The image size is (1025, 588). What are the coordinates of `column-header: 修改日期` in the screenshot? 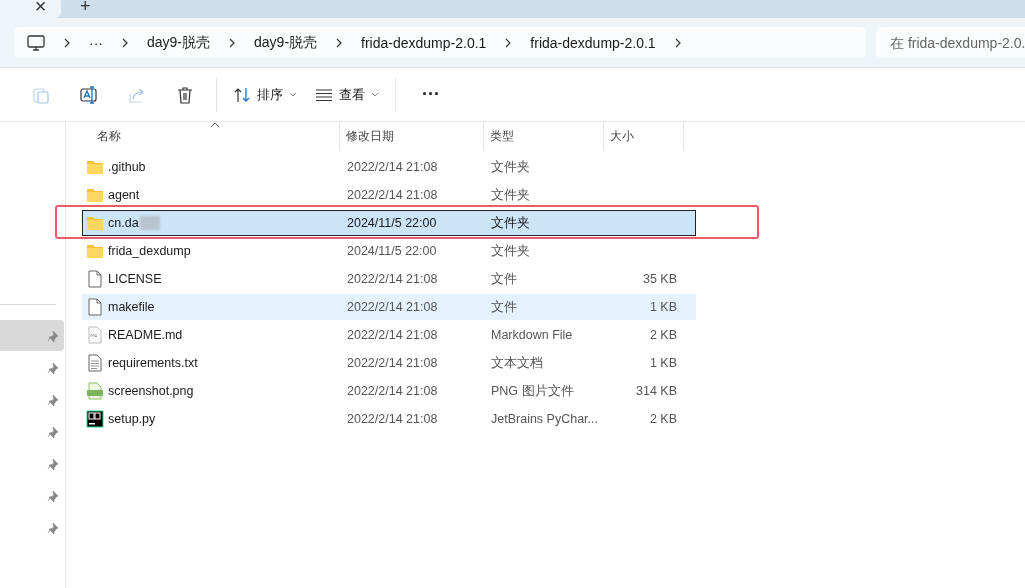 It's located at (412, 136).